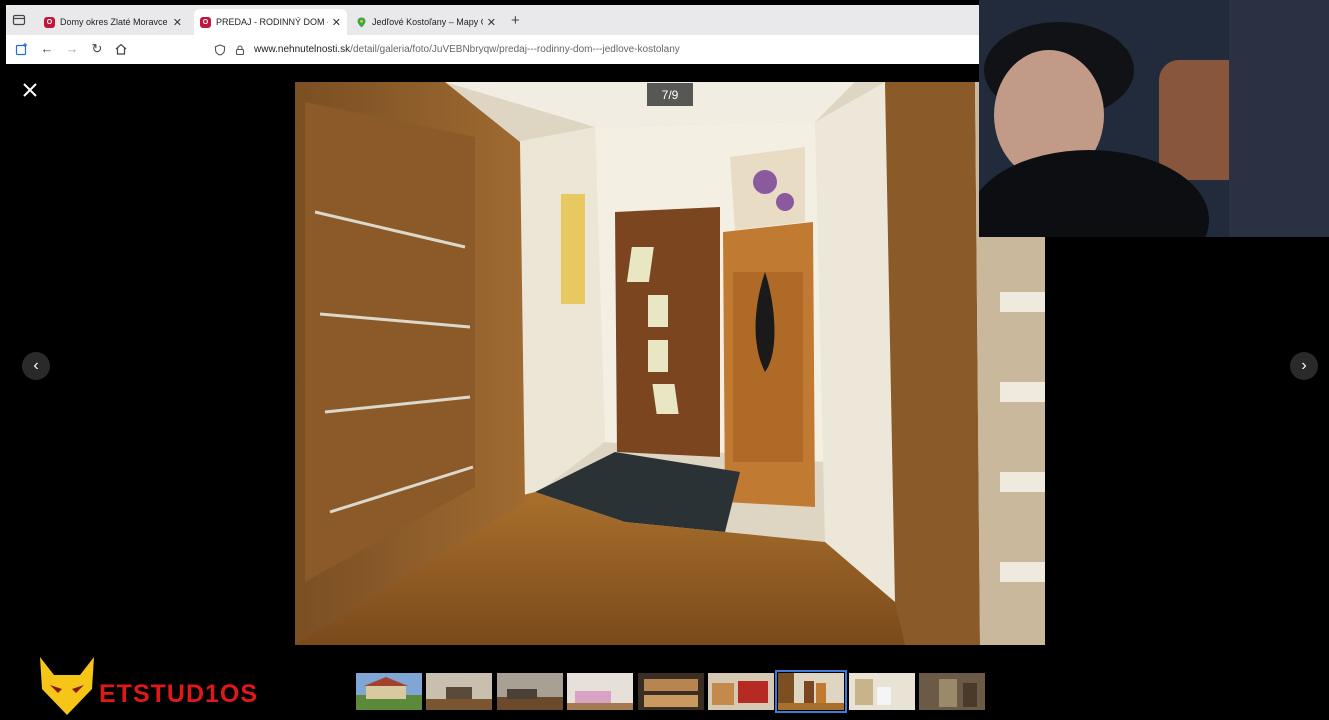  Describe the element at coordinates (530, 691) in the screenshot. I see `thumbnail-bedroom` at that location.